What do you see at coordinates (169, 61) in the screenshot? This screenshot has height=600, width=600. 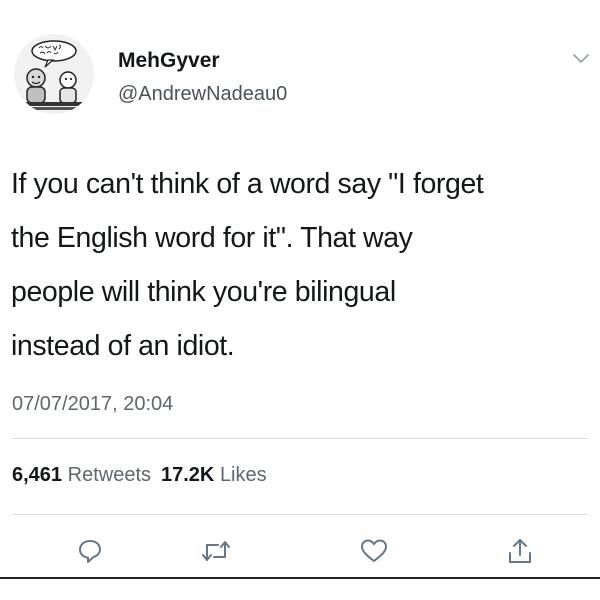 I see `author-display-name: MehGyver` at bounding box center [169, 61].